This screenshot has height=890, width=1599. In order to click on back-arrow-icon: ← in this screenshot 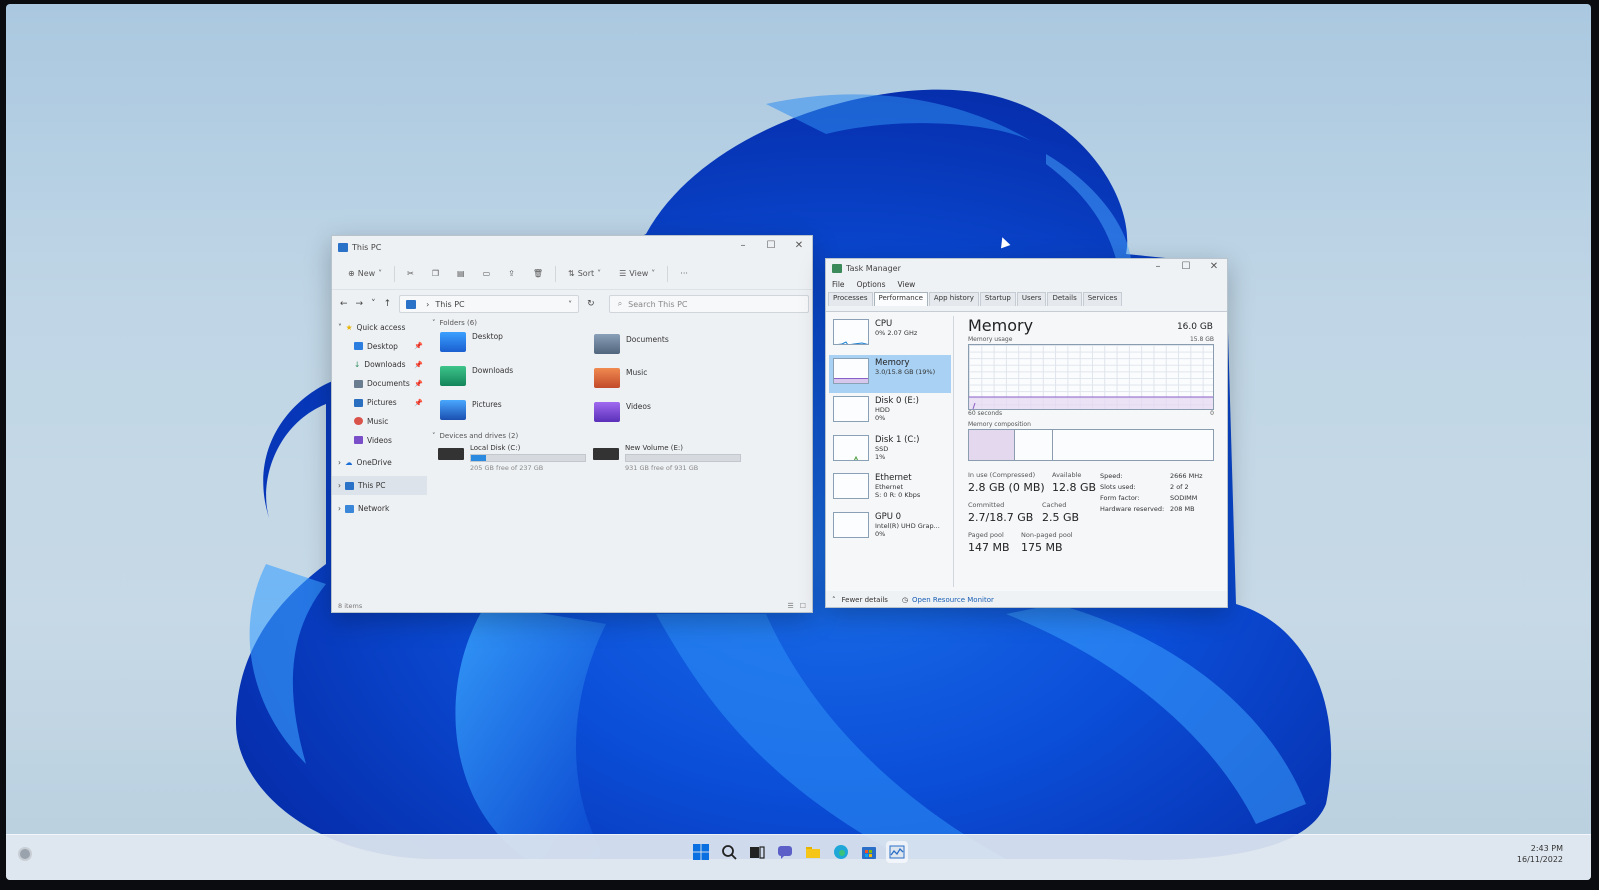, I will do `click(344, 304)`.